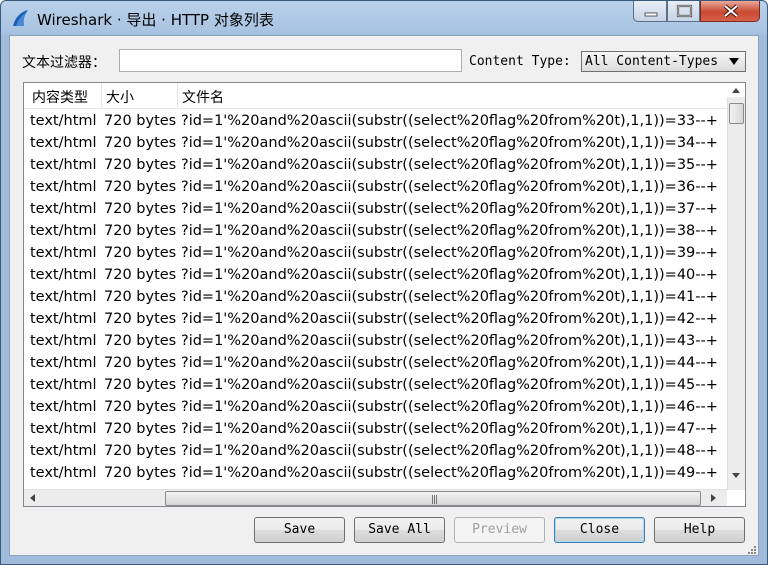 Image resolution: width=768 pixels, height=565 pixels. Describe the element at coordinates (299, 530) in the screenshot. I see `save-button: Save` at that location.